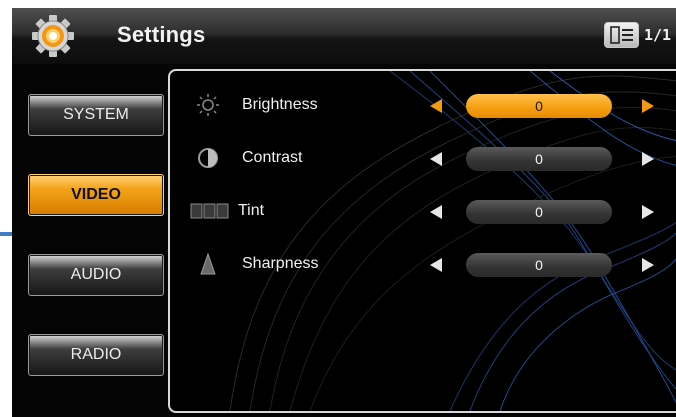 The height and width of the screenshot is (417, 676). Describe the element at coordinates (96, 355) in the screenshot. I see `nav-radio-button: RADIO` at that location.